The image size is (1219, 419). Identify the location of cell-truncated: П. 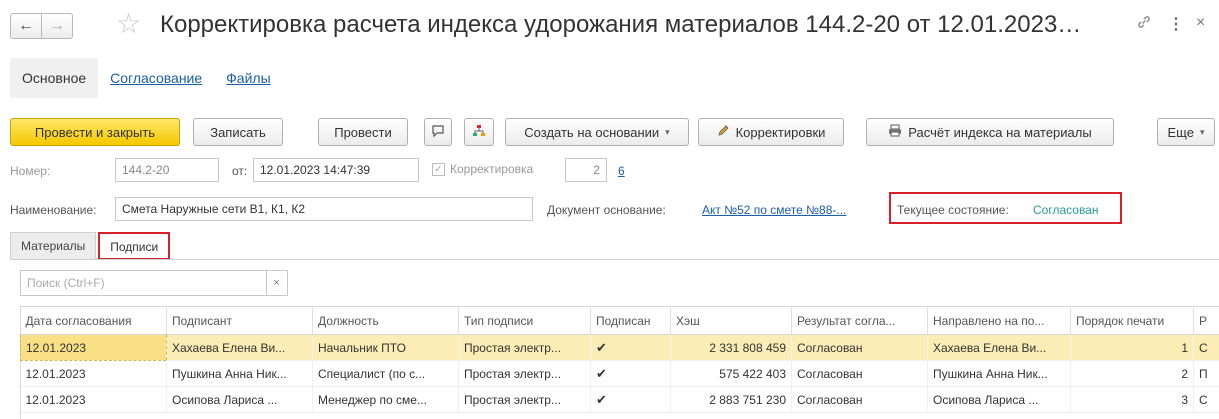
(1206, 373).